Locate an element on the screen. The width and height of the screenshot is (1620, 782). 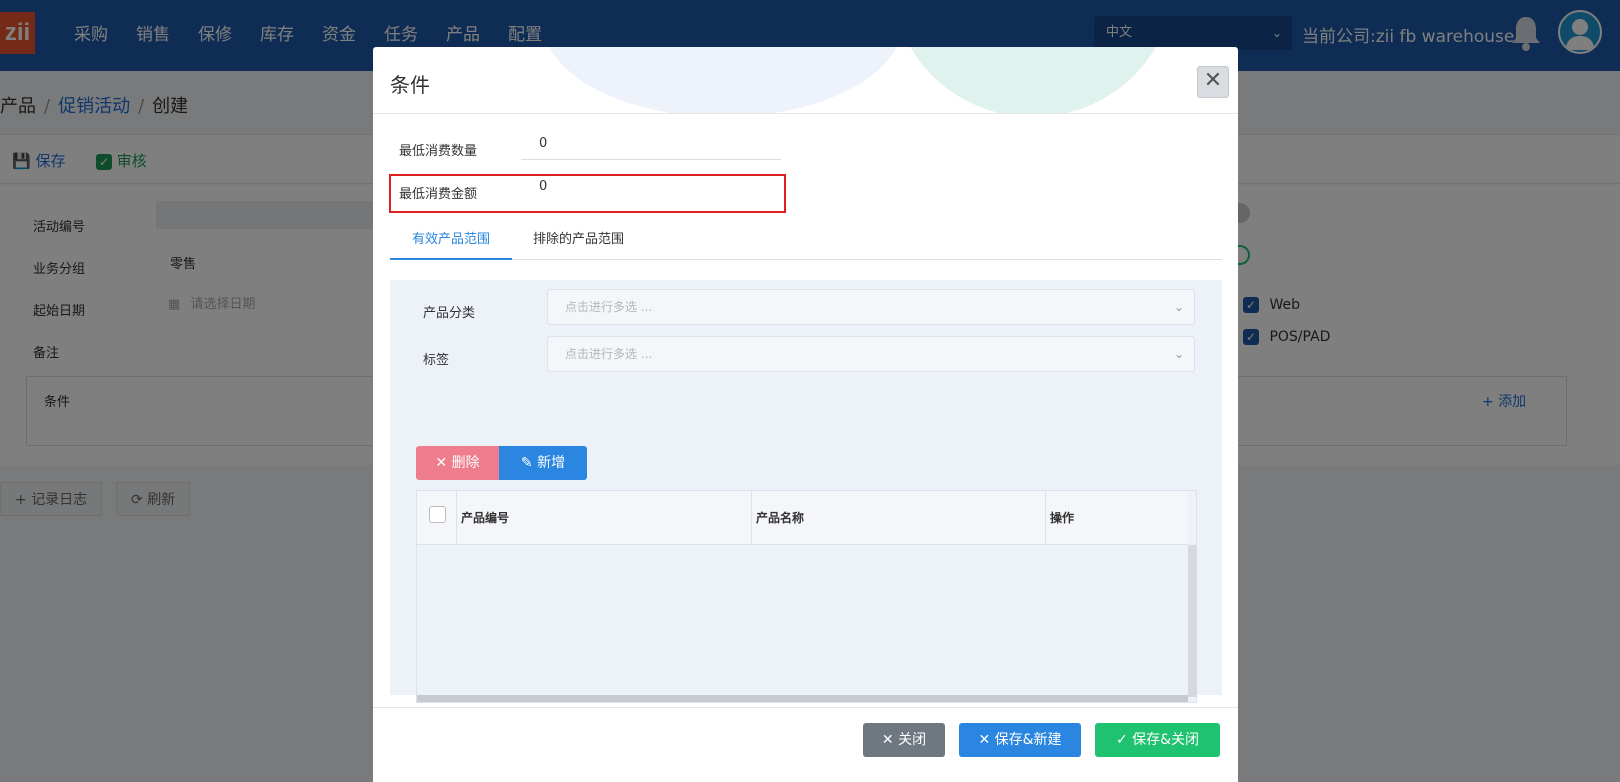
check-icon: ✓ is located at coordinates (1121, 740).